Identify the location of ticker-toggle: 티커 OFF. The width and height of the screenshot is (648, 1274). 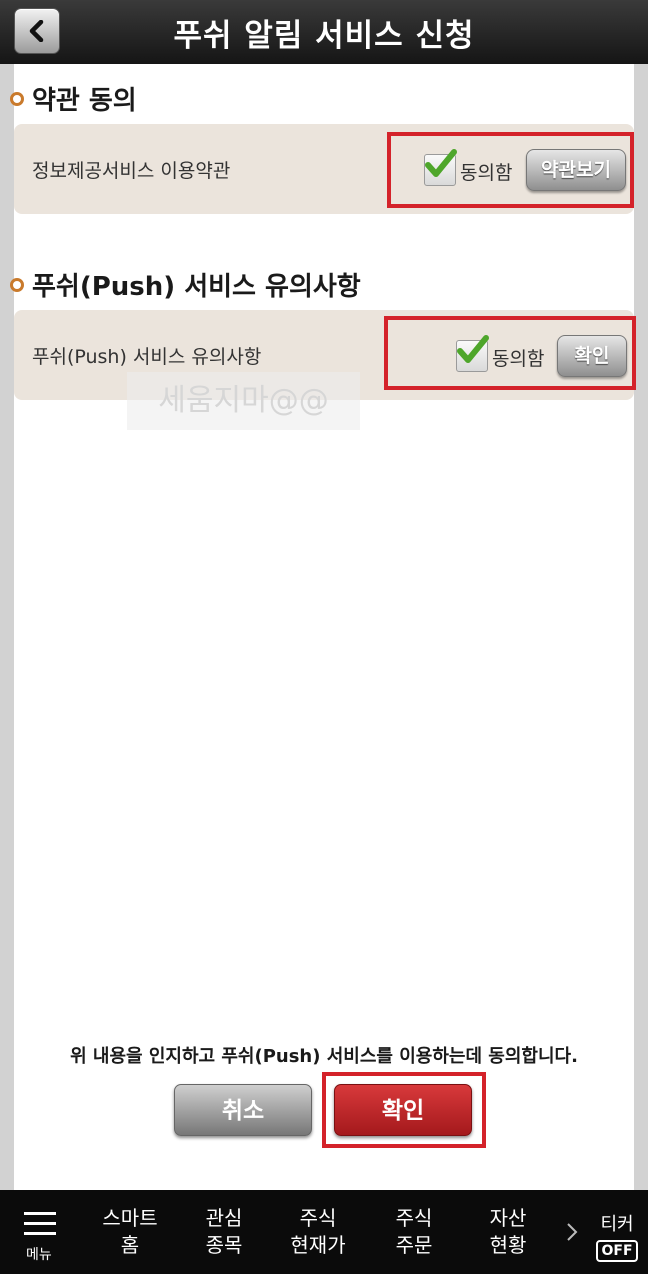
(617, 1236).